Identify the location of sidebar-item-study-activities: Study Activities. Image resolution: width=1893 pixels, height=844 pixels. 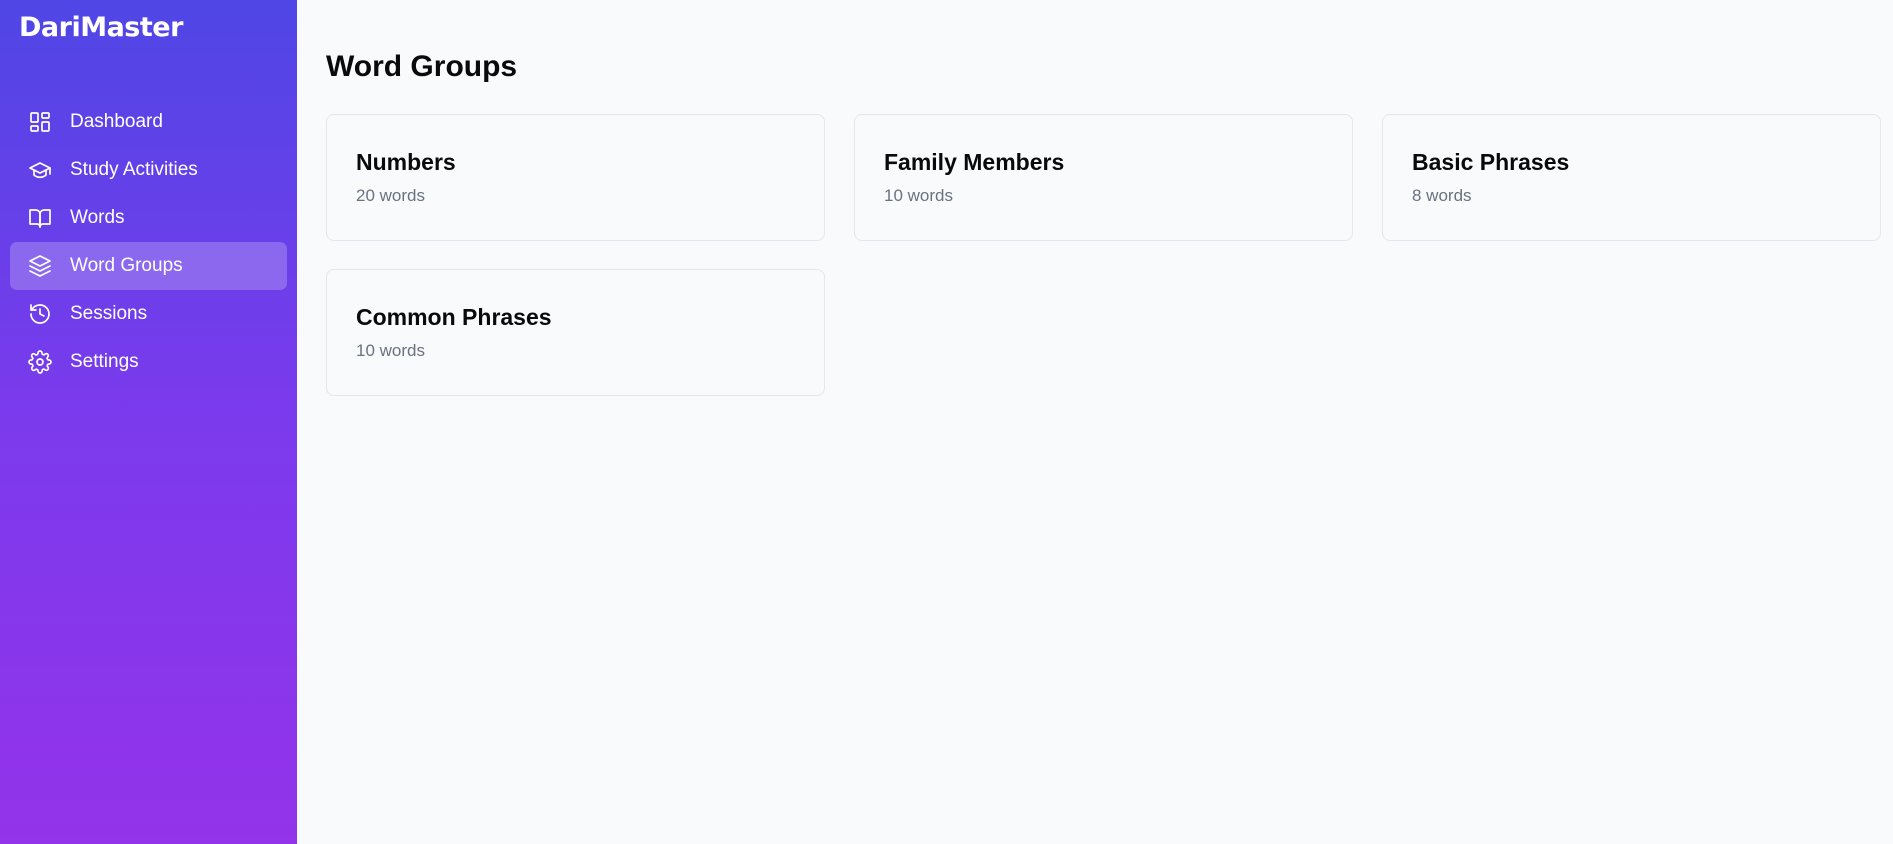
(148, 170).